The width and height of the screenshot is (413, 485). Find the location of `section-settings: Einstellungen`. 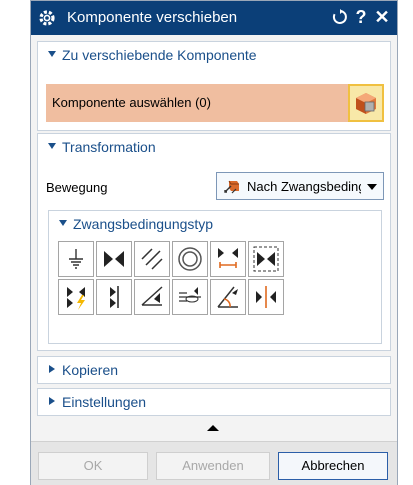

section-settings: Einstellungen is located at coordinates (214, 402).